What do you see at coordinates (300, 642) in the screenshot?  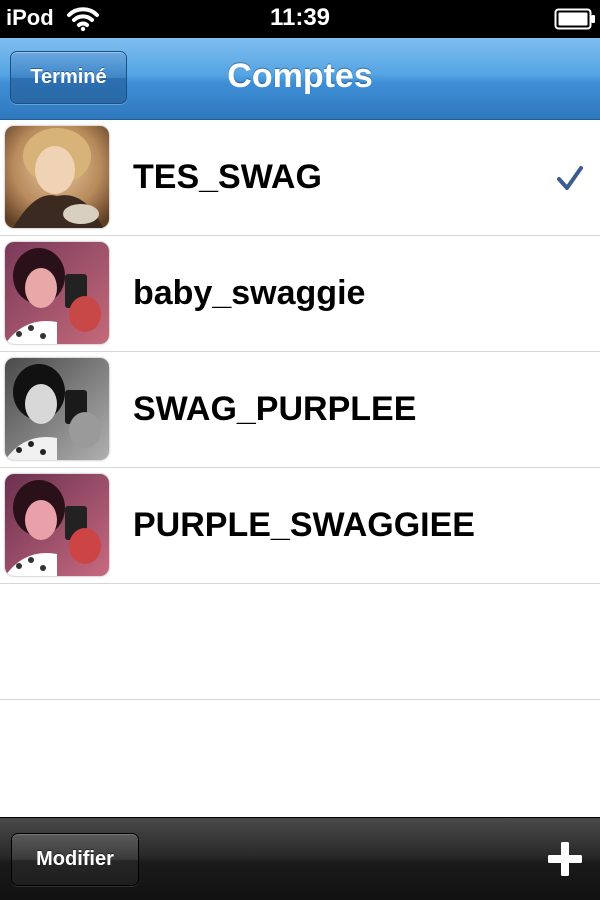 I see `empty-row` at bounding box center [300, 642].